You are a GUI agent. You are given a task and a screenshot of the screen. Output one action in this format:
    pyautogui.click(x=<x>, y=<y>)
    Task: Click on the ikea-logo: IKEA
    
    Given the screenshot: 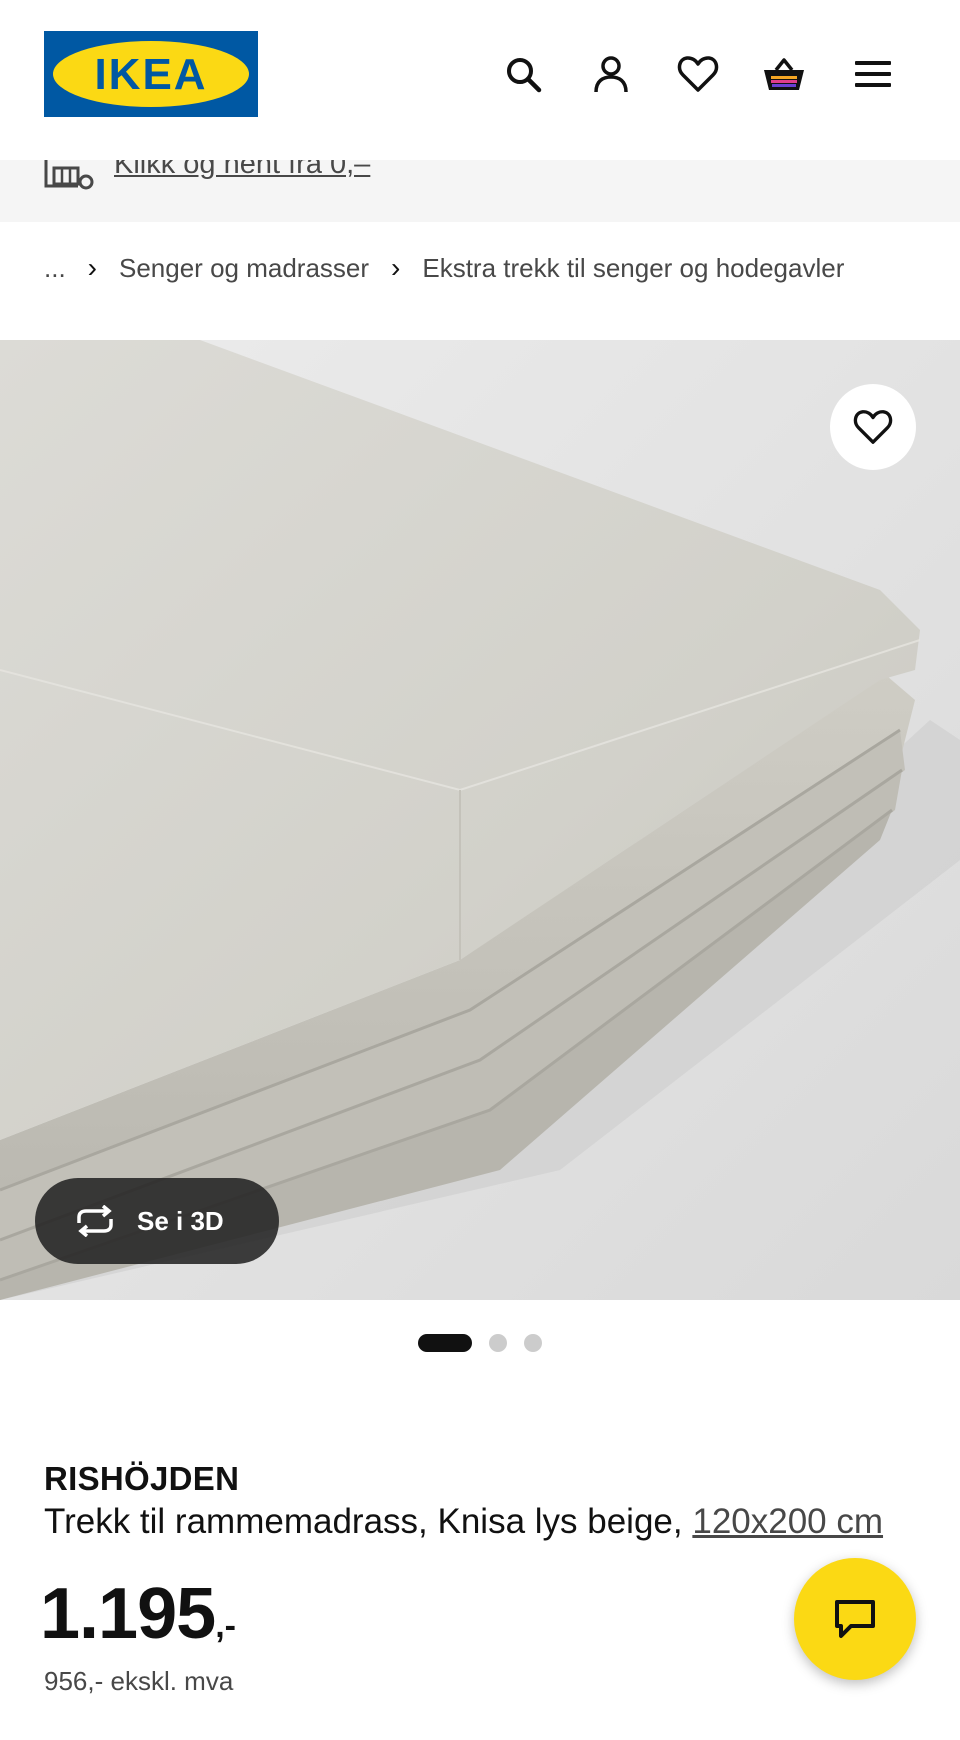 What is the action you would take?
    pyautogui.click(x=151, y=74)
    